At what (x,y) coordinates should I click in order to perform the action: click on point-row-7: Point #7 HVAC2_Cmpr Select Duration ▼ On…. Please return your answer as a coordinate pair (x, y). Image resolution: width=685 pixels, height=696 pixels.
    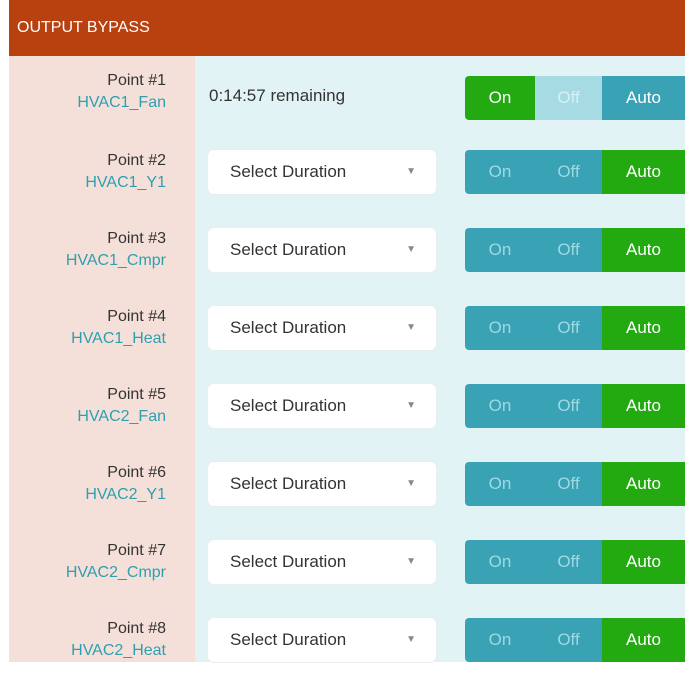
    Looking at the image, I should click on (347, 579).